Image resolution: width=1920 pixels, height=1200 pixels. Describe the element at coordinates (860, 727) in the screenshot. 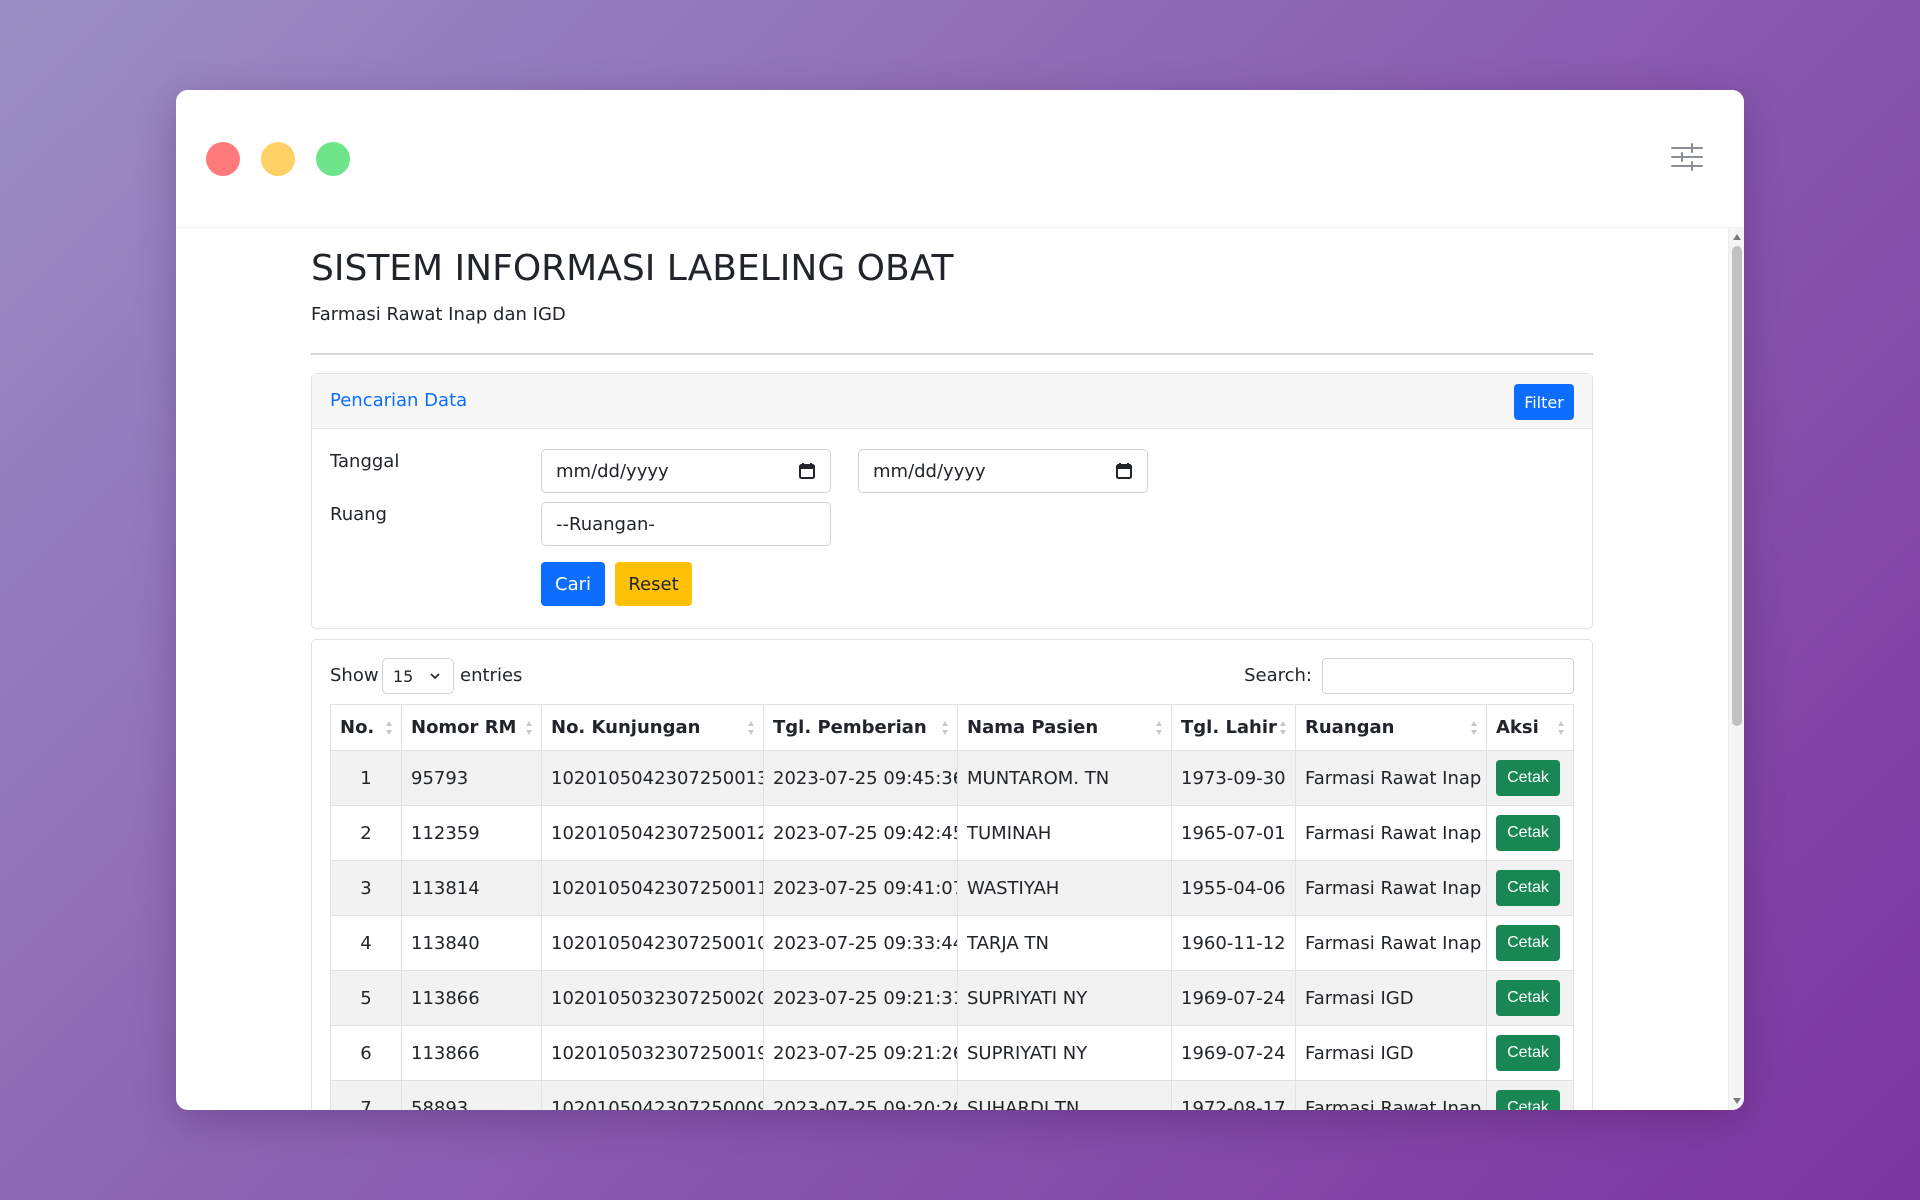

I see `column-header: Tgl. Pemberian` at that location.